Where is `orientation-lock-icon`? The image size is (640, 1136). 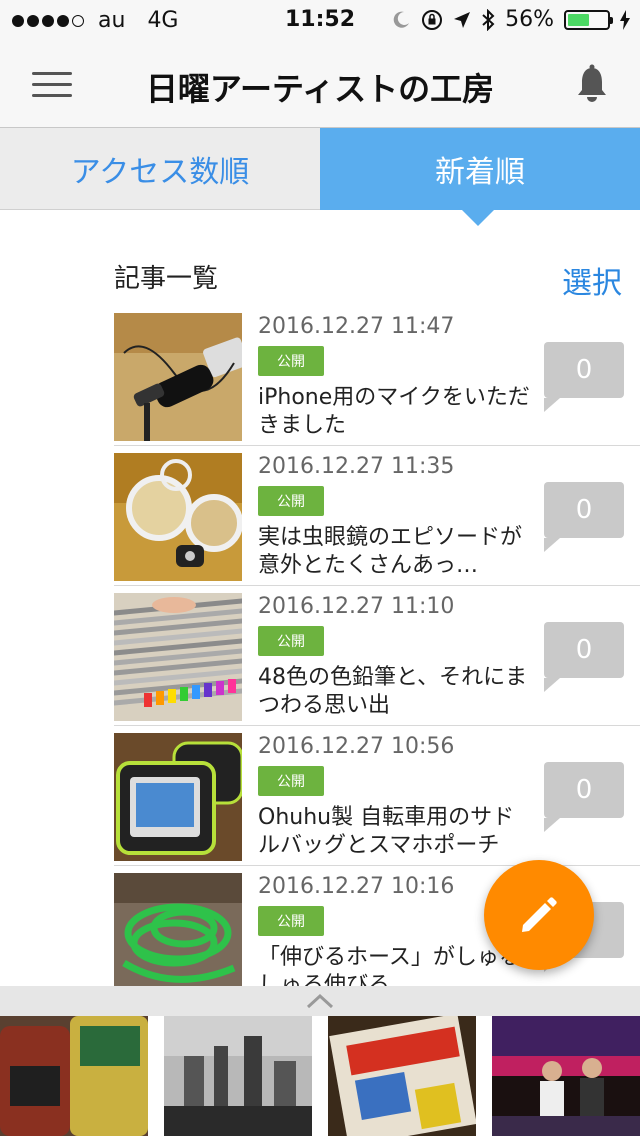
orientation-lock-icon is located at coordinates (432, 19).